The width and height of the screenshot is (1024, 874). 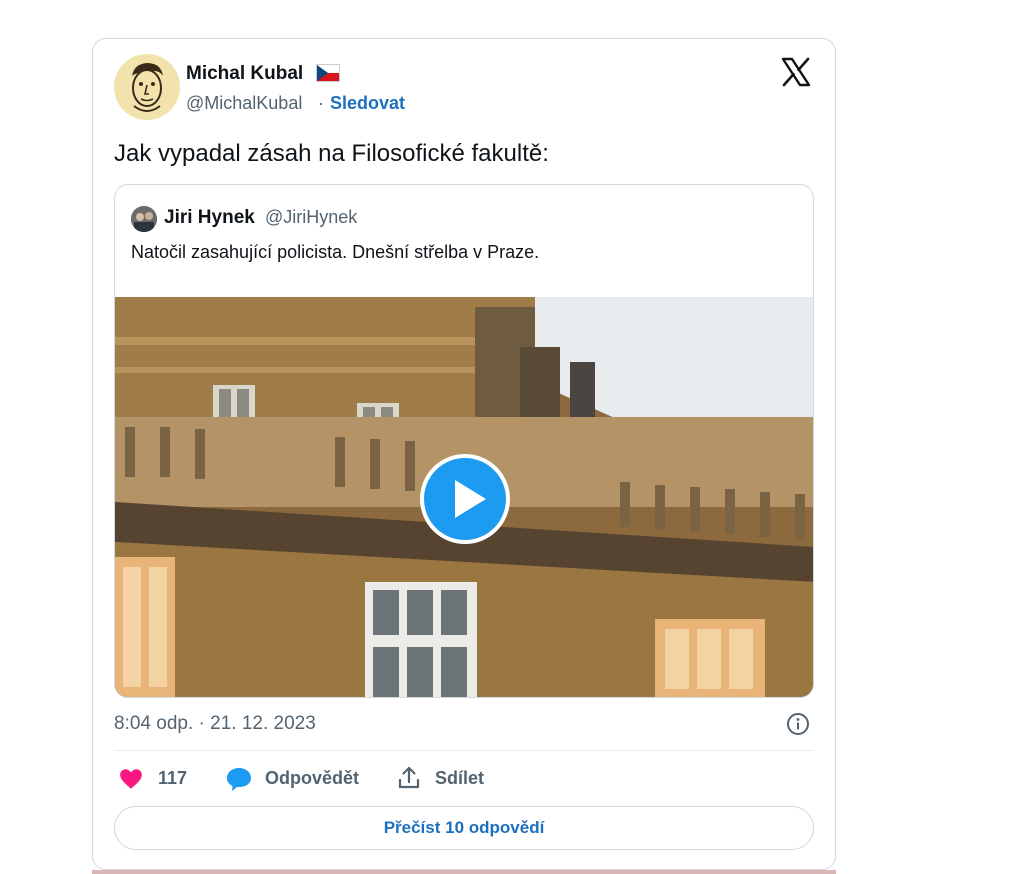 What do you see at coordinates (470, 499) in the screenshot?
I see `play-icon` at bounding box center [470, 499].